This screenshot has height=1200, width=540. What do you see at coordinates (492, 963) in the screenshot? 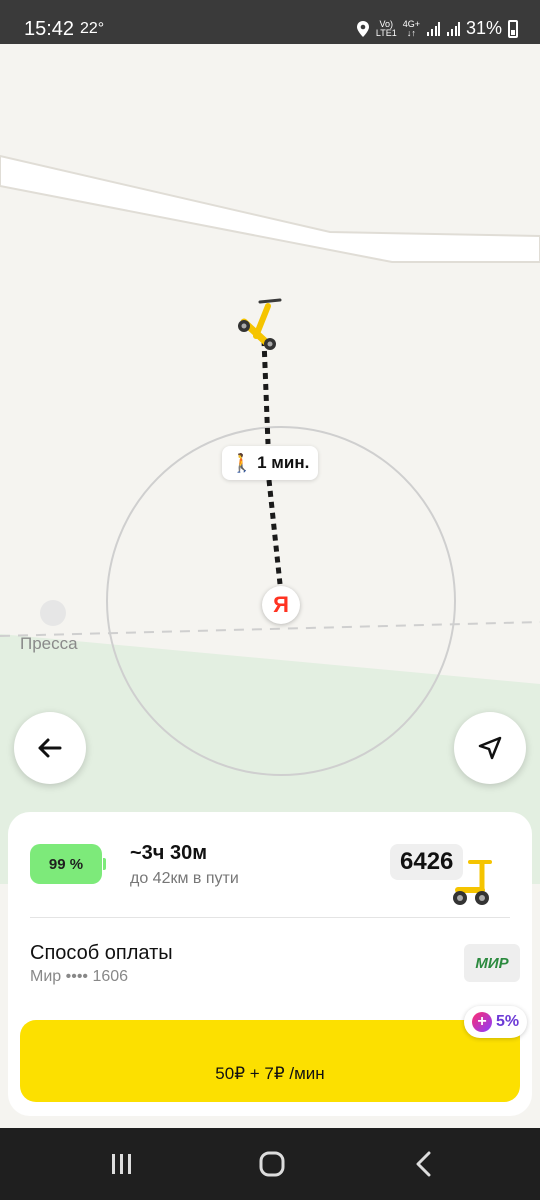
I see `mir-card-logo: МИР` at bounding box center [492, 963].